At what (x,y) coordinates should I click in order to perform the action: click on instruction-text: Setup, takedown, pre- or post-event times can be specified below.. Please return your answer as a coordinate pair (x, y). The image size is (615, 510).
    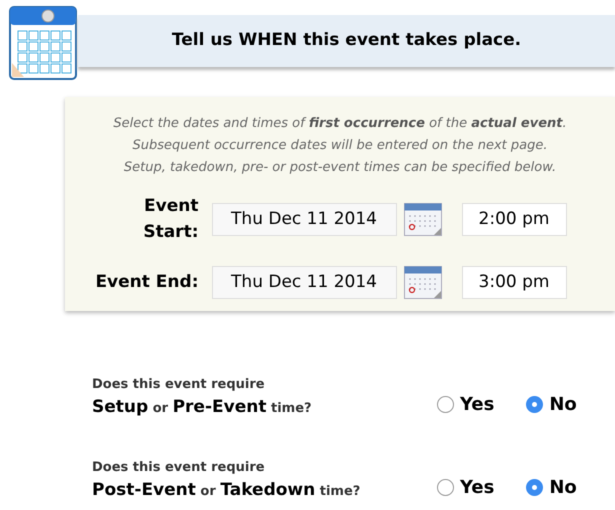
    Looking at the image, I should click on (340, 168).